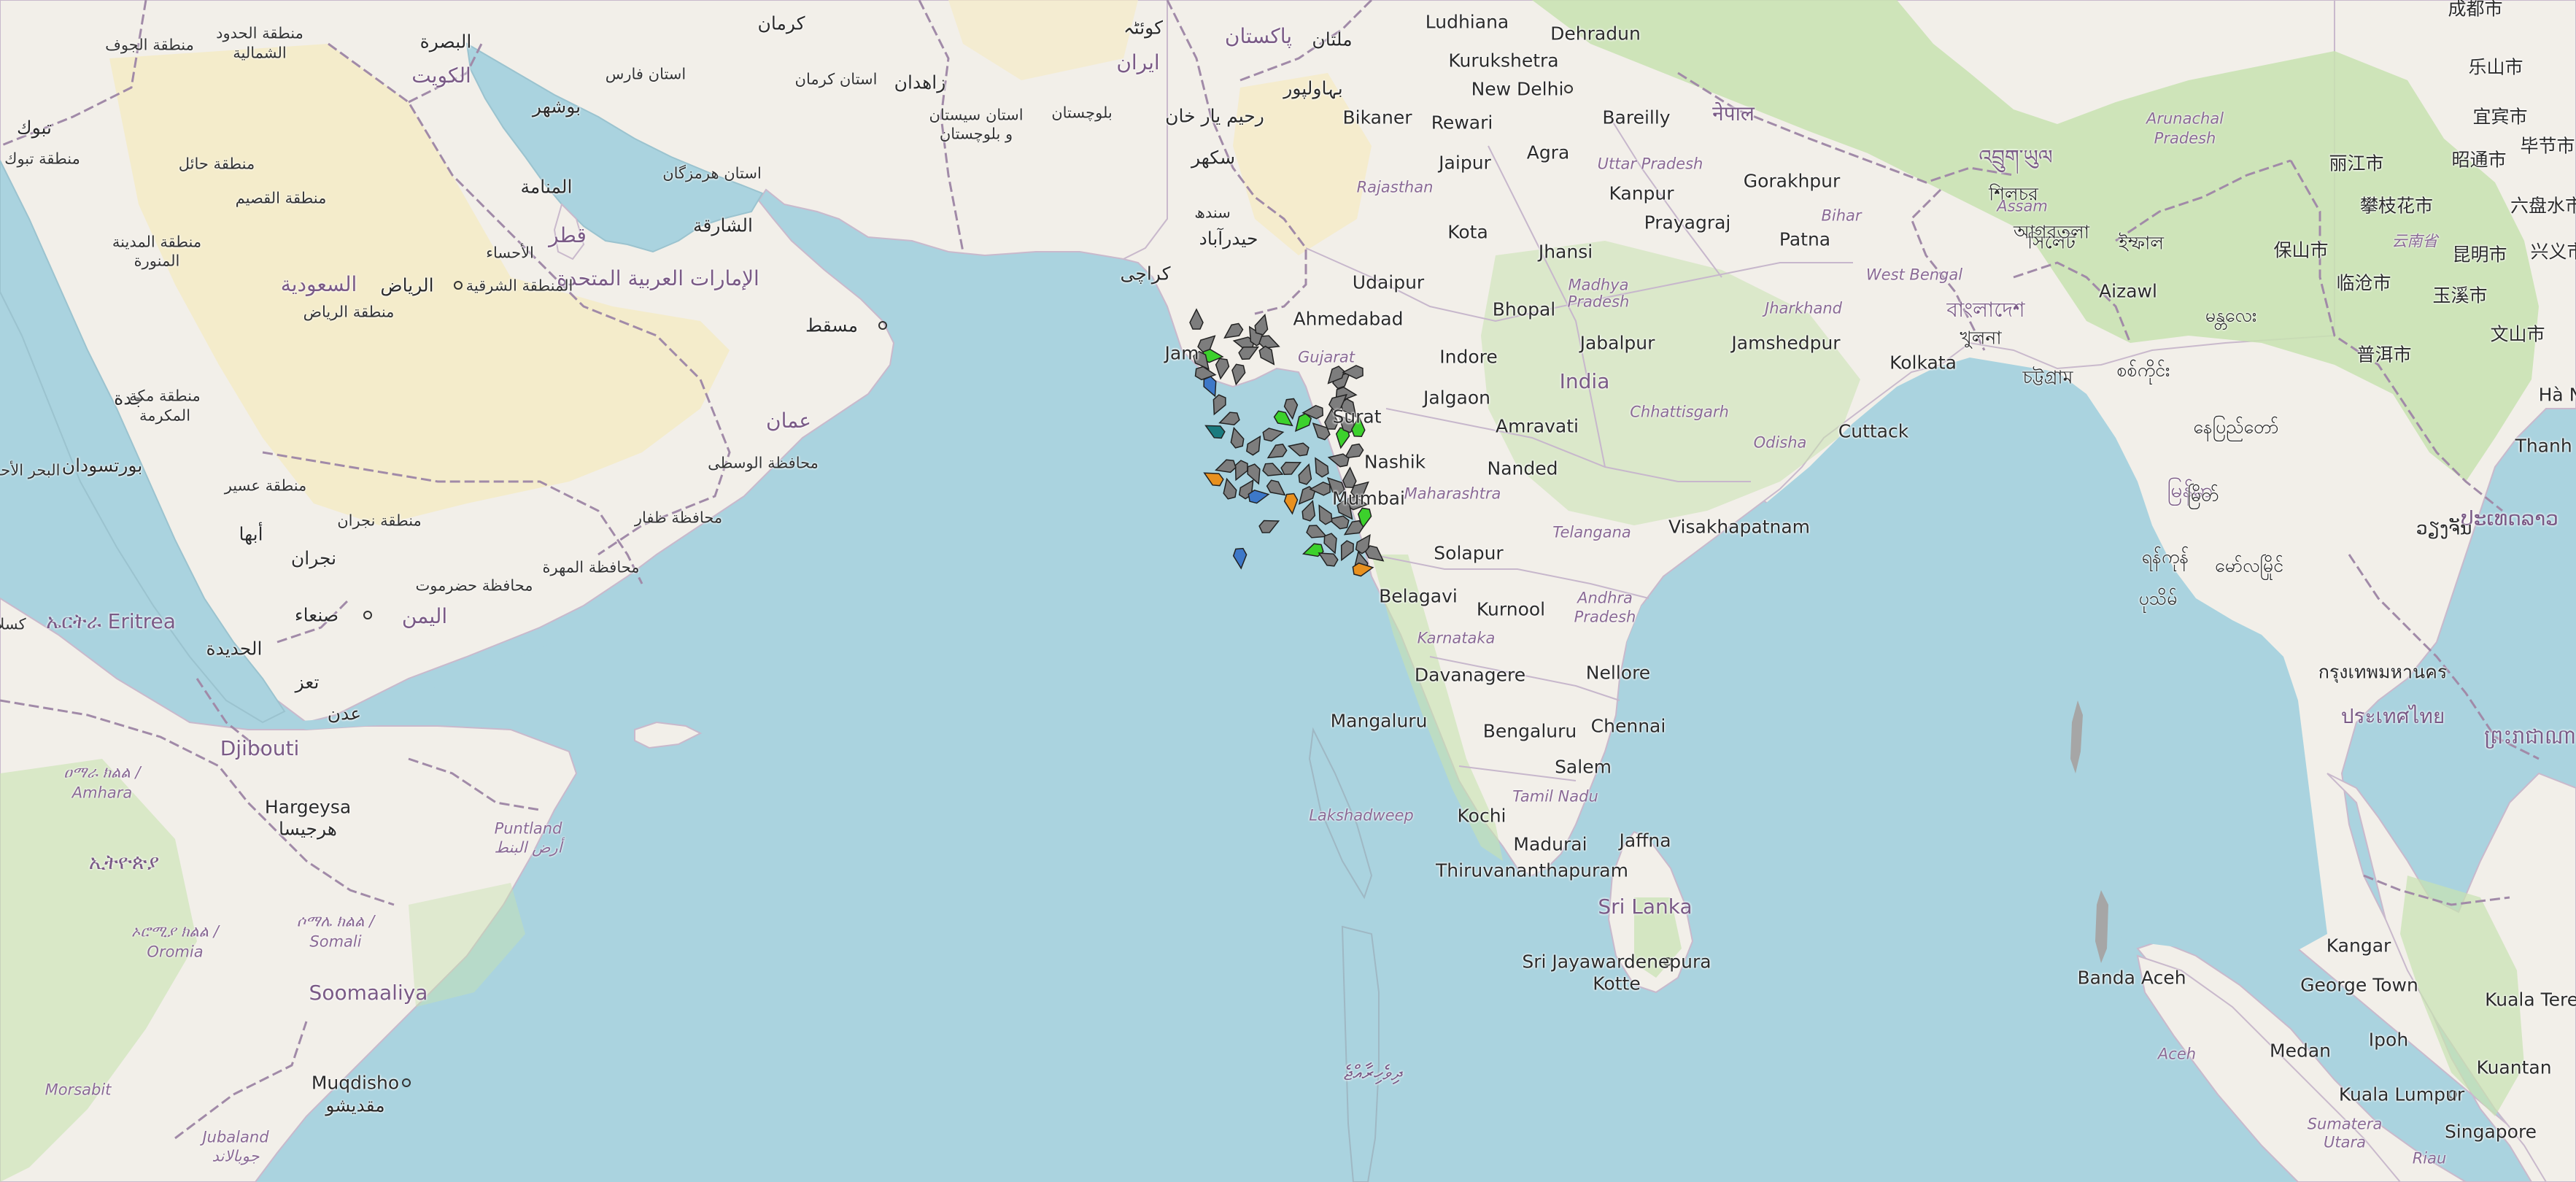 The image size is (2576, 1182). I want to click on city-label-vientiane: ວຽງຈັນ, so click(2444, 528).